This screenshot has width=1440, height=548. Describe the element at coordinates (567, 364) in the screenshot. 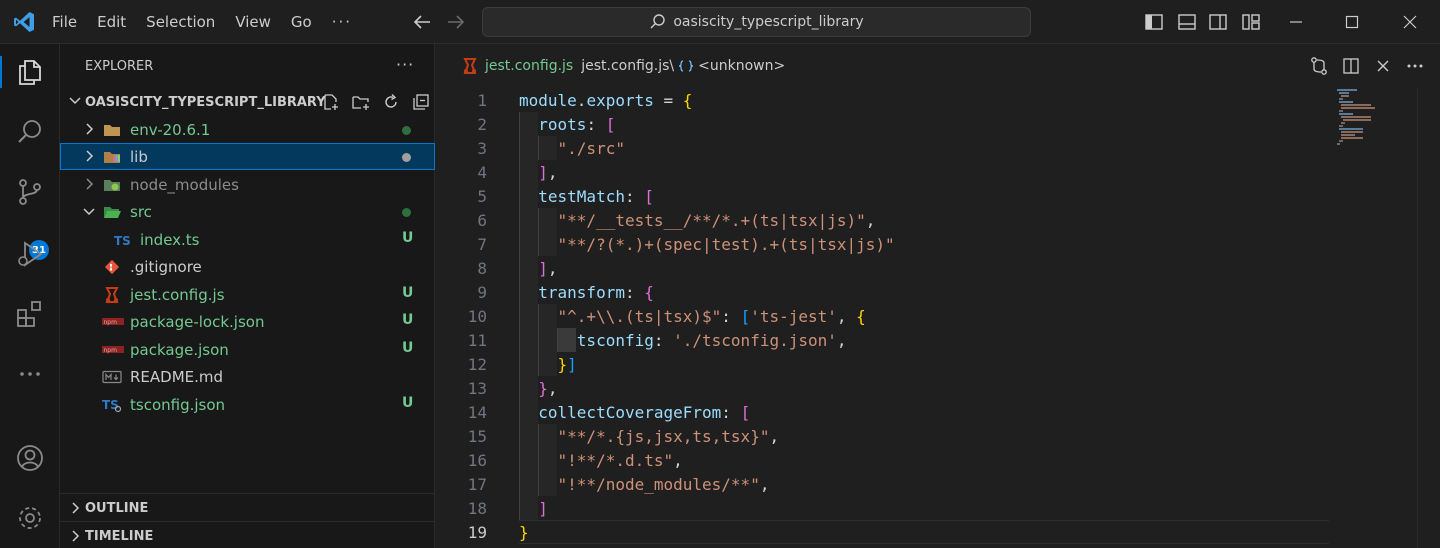

I see `code-text: }]` at that location.